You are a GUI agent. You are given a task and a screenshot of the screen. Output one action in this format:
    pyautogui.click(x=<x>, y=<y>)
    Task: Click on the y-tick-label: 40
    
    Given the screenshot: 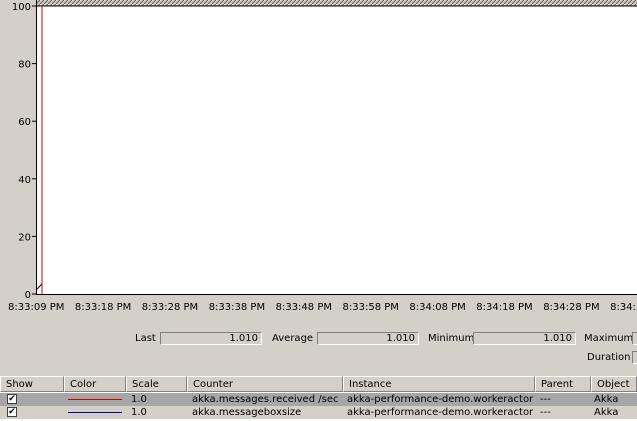 What is the action you would take?
    pyautogui.click(x=24, y=180)
    